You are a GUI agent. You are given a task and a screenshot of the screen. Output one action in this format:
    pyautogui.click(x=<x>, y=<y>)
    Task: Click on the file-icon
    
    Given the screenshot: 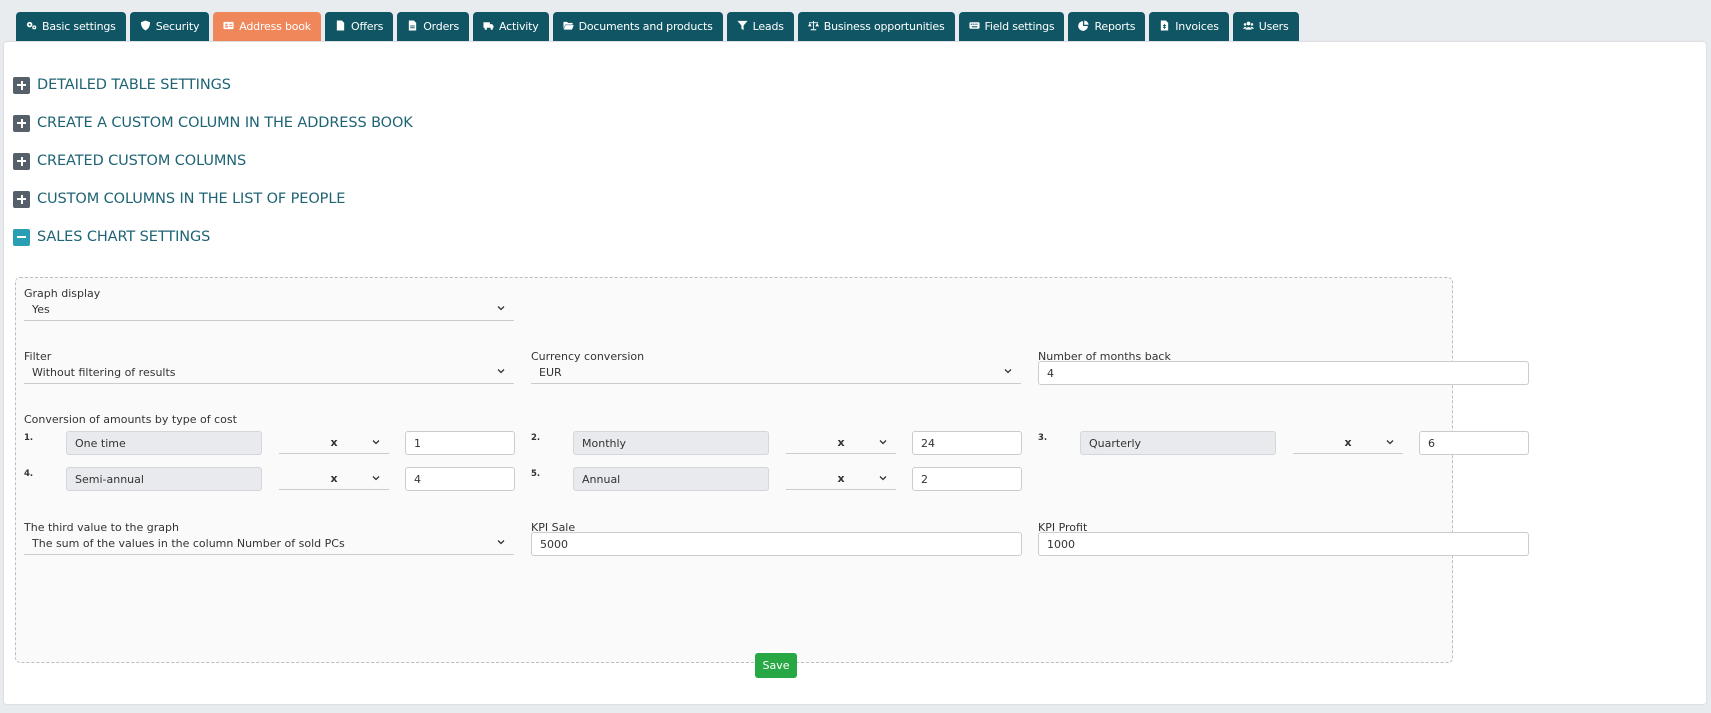 What is the action you would take?
    pyautogui.click(x=340, y=26)
    